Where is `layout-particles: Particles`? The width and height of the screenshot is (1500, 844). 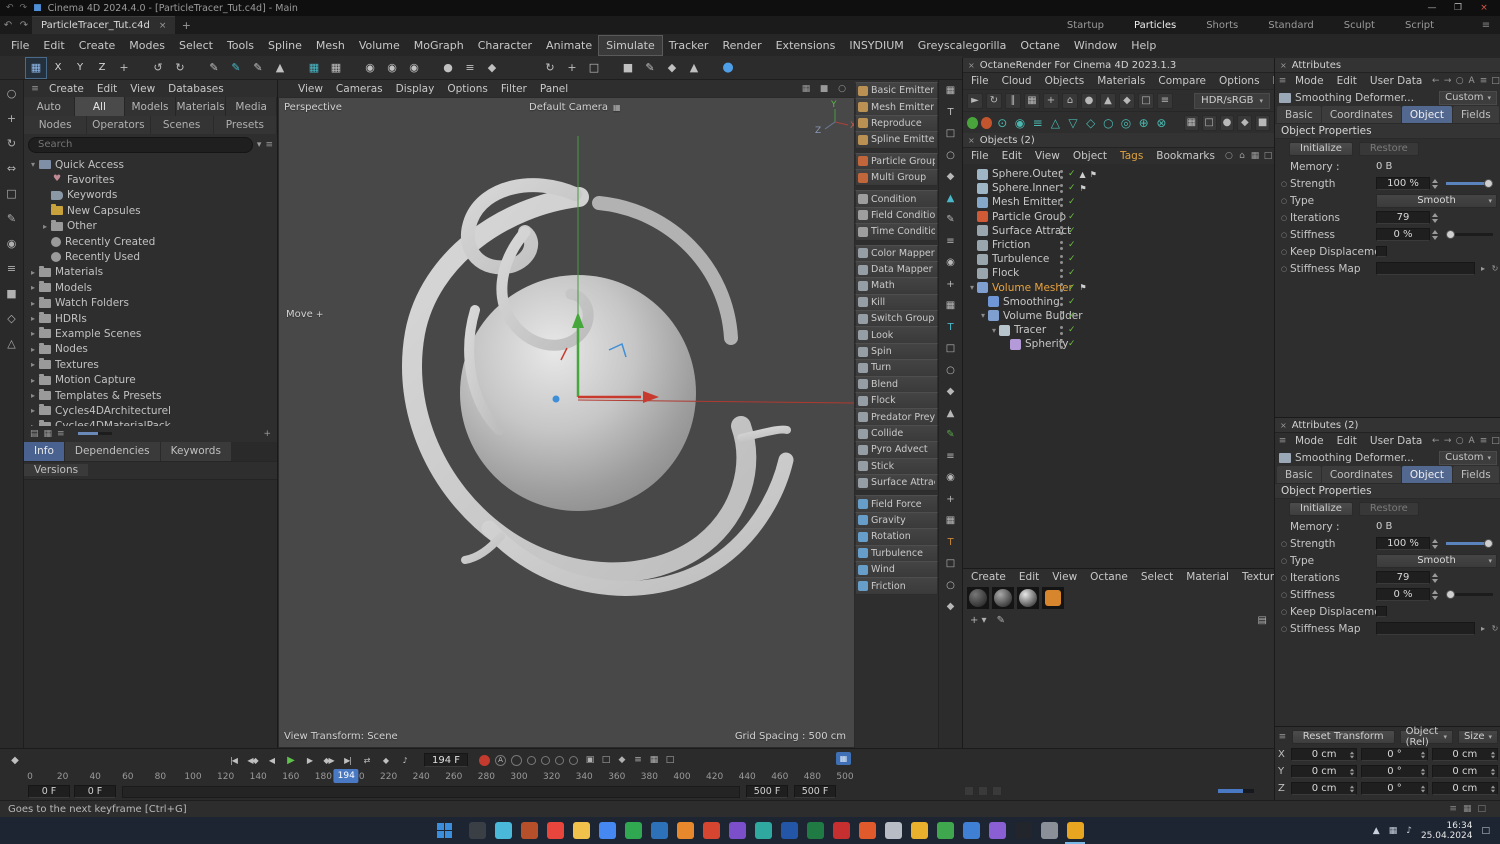
layout-particles: Particles is located at coordinates (1155, 25).